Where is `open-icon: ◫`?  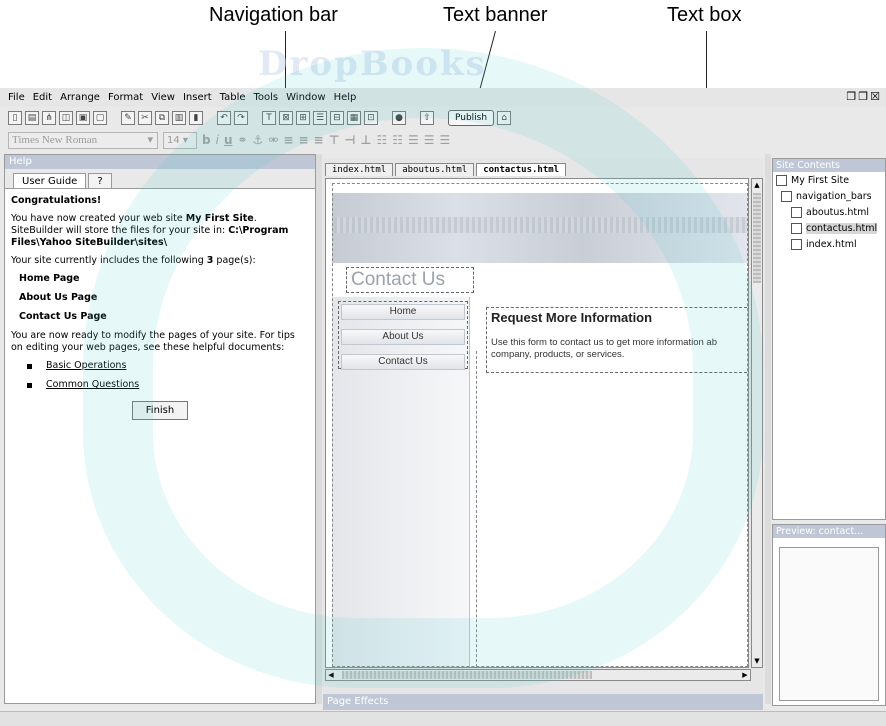
open-icon: ◫ is located at coordinates (66, 118).